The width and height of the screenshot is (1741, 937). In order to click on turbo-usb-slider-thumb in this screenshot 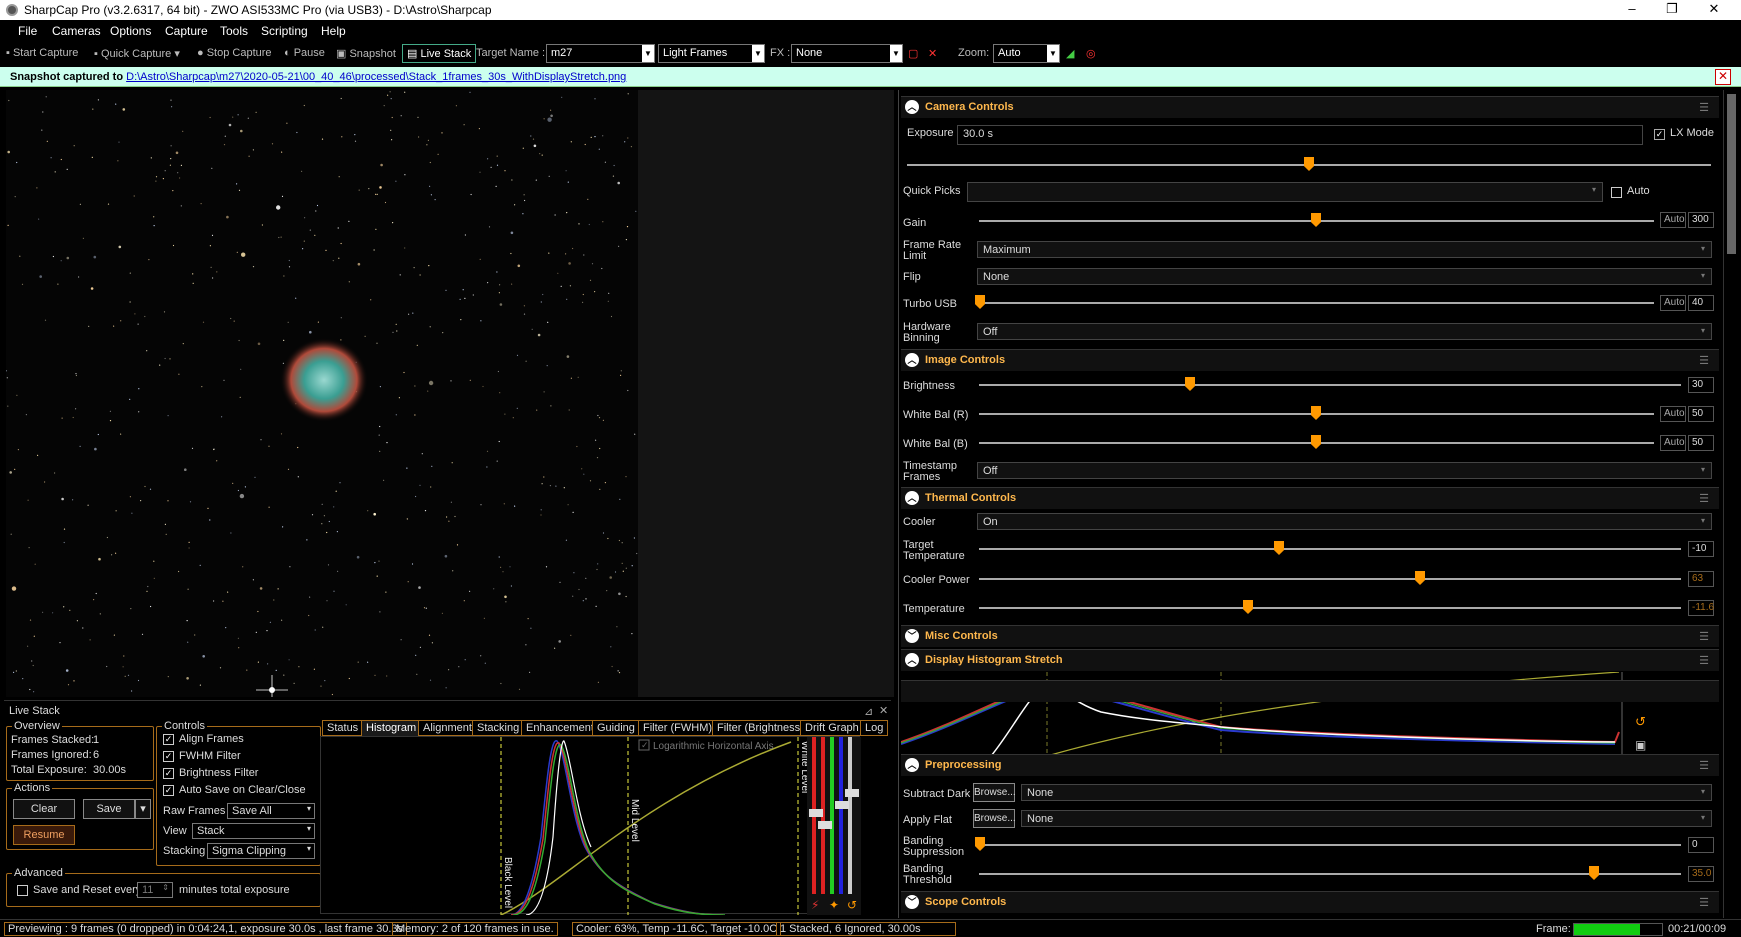, I will do `click(980, 302)`.